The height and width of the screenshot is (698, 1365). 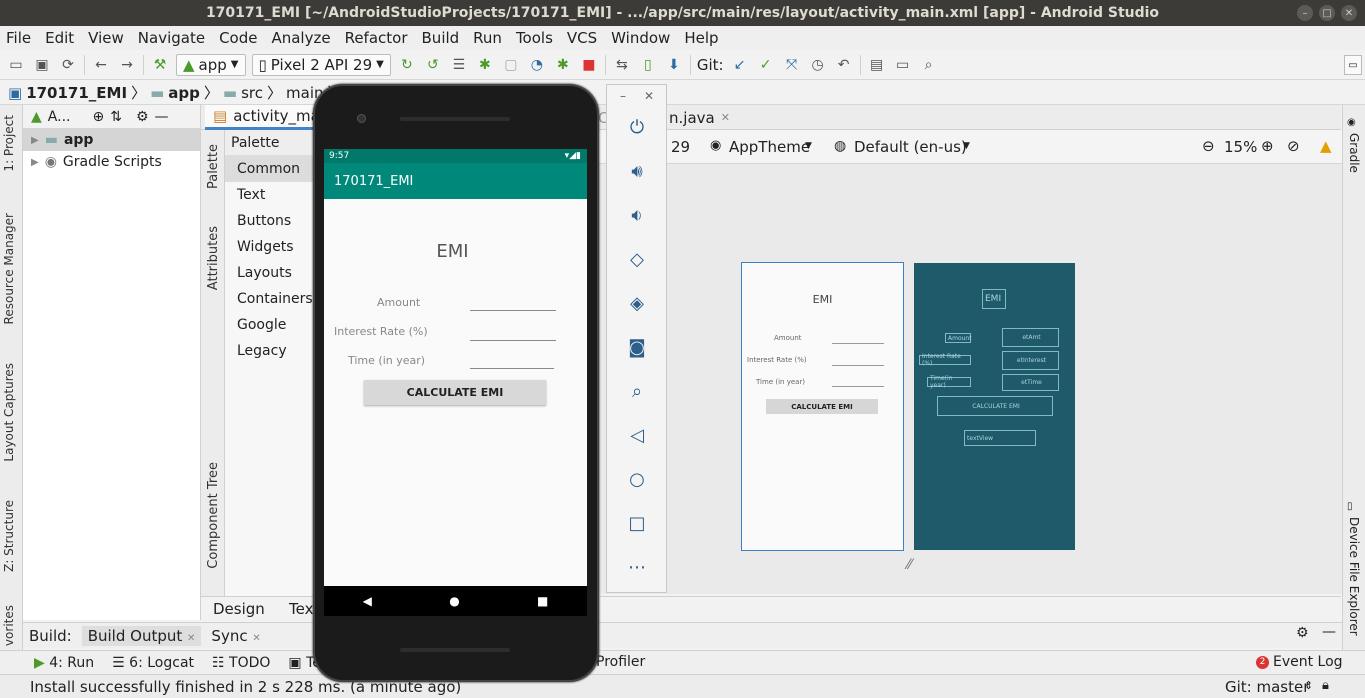 What do you see at coordinates (637, 479) in the screenshot?
I see `home-circle-icon: ○` at bounding box center [637, 479].